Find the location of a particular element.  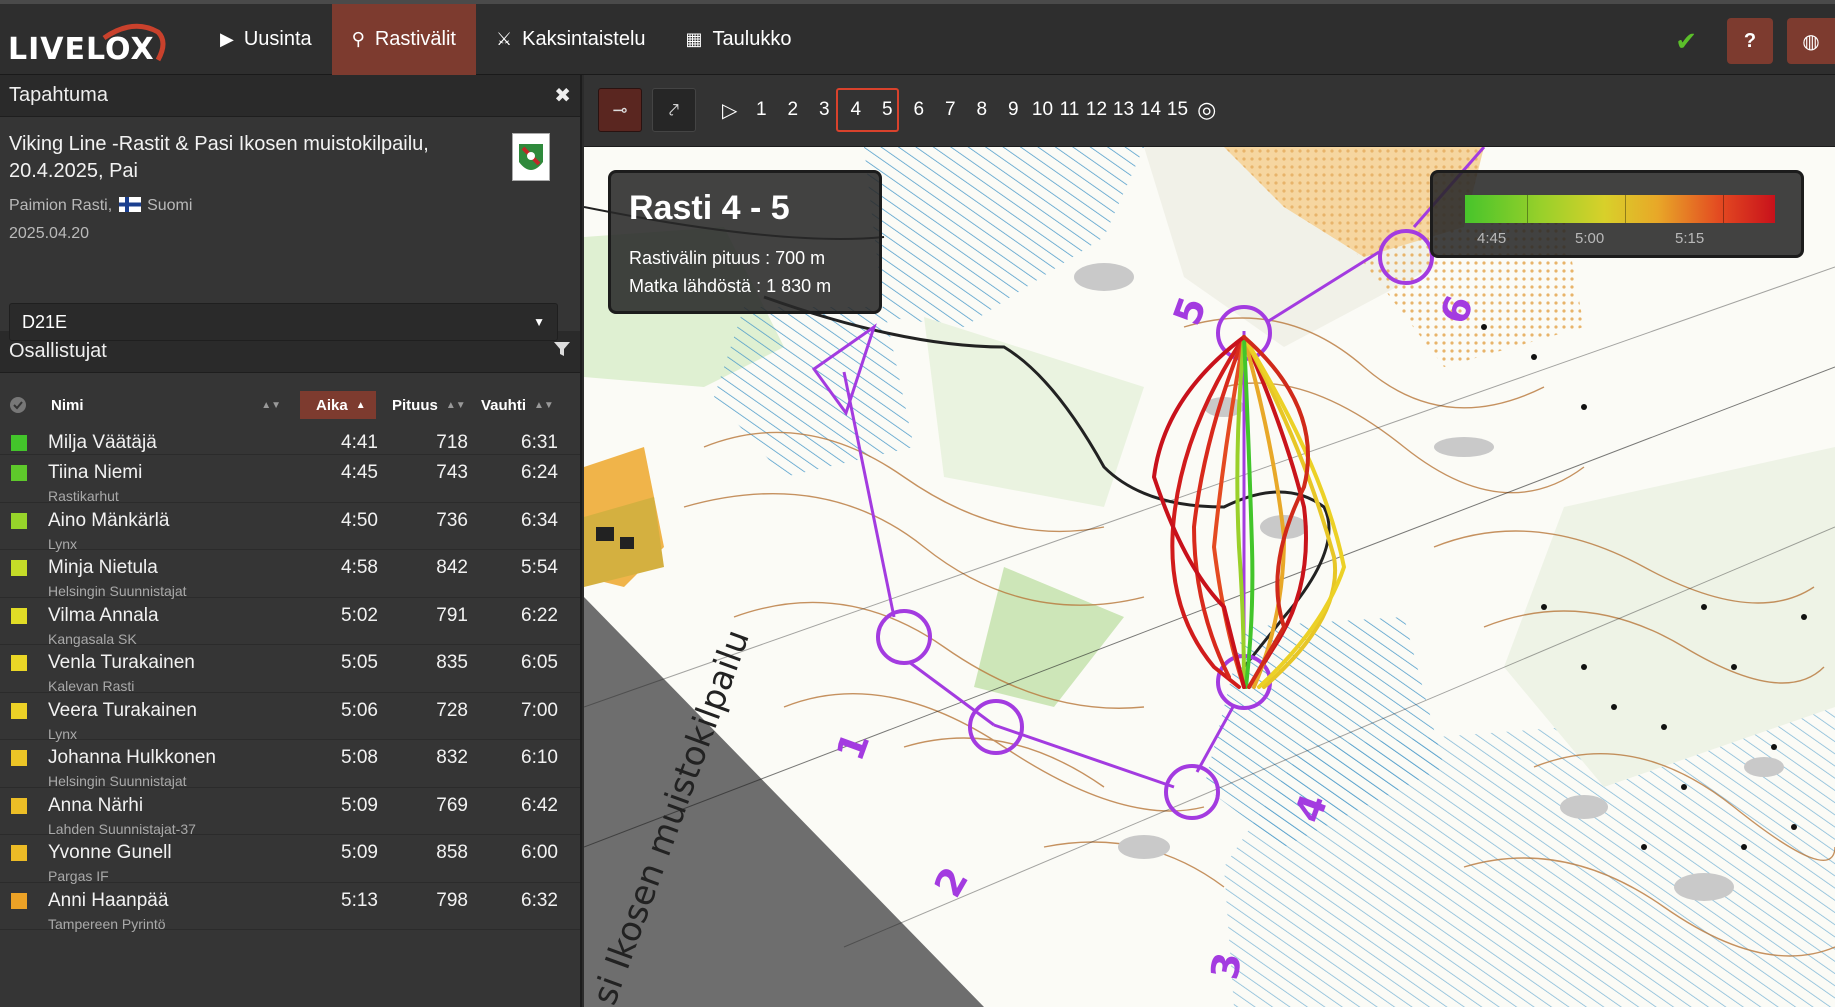

participants-title: Osallistujat is located at coordinates (58, 351).